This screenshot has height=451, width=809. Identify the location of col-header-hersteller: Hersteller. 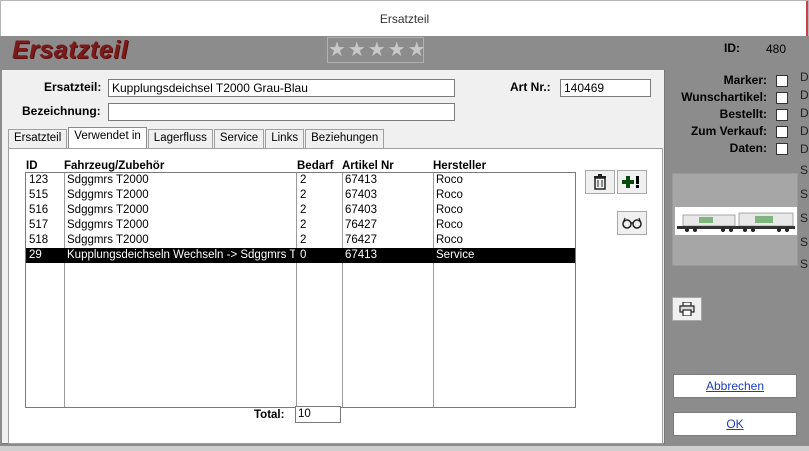
(460, 166).